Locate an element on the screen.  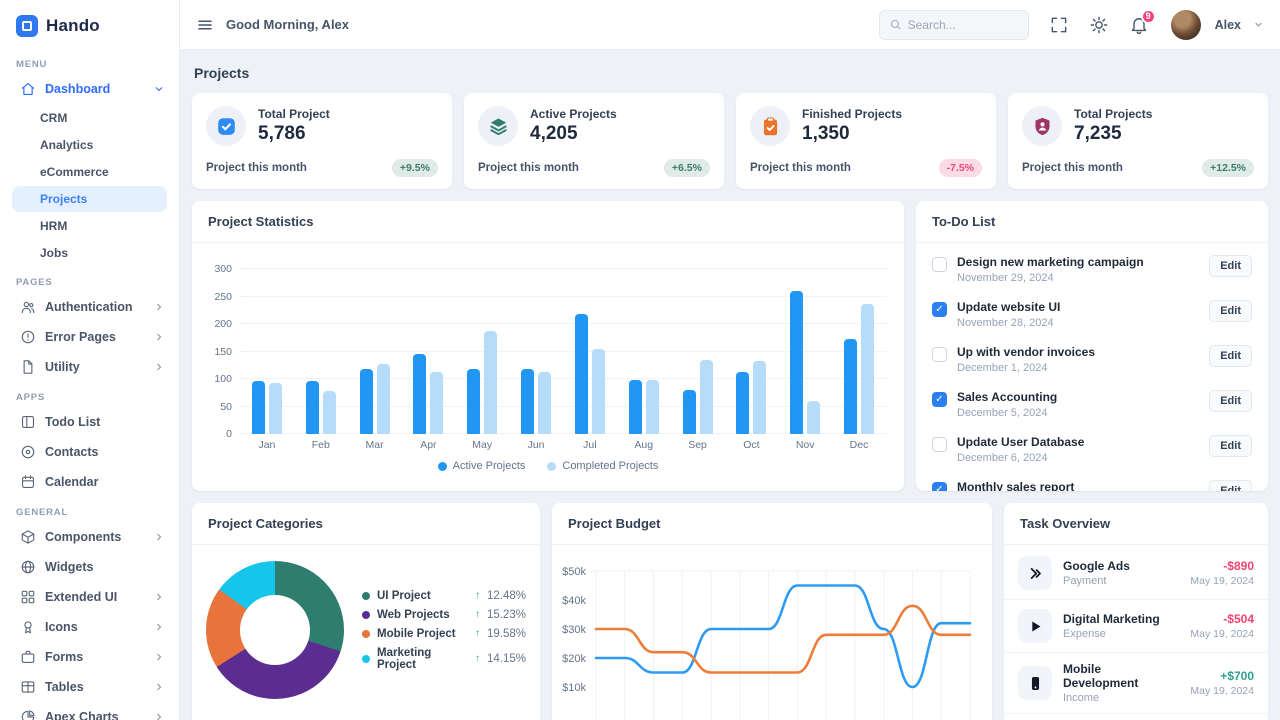
sidebar-item-label: Todo List is located at coordinates (73, 422).